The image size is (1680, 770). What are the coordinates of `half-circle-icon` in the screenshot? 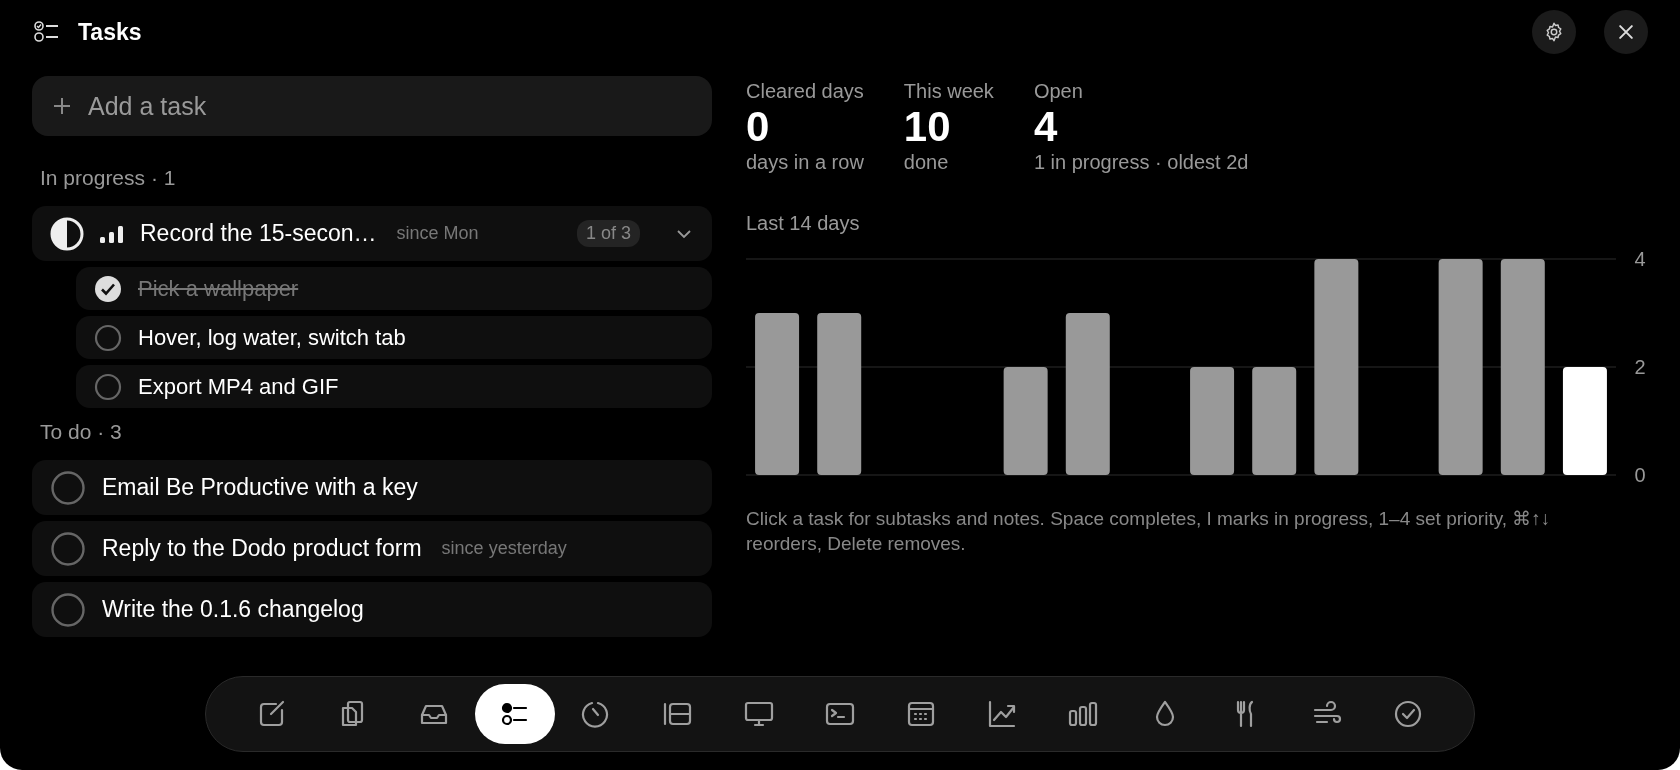 It's located at (67, 233).